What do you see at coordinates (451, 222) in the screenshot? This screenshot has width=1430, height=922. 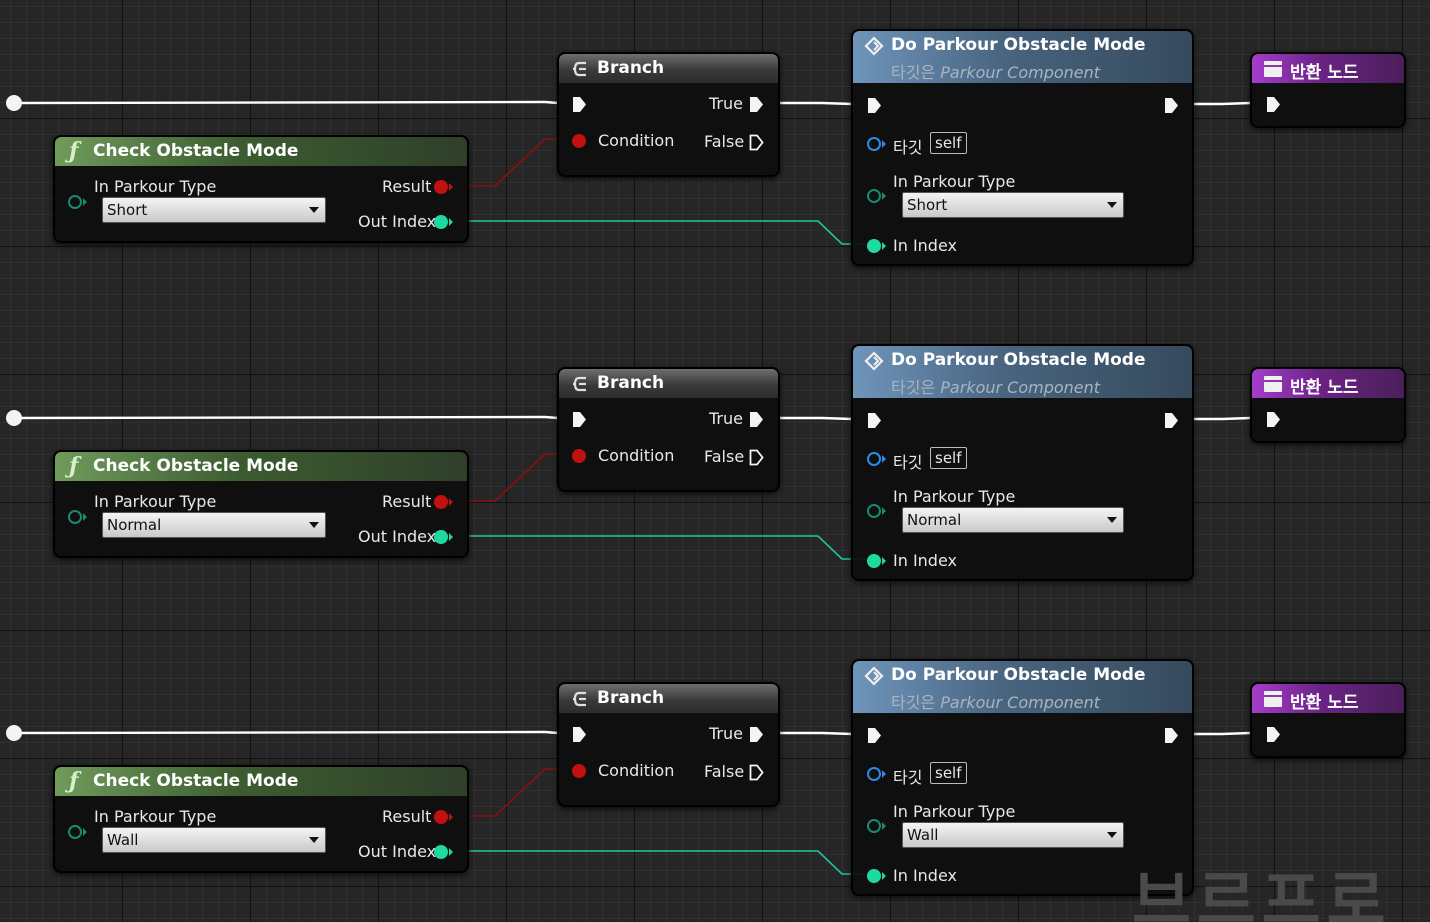 I see `check-out-index-pin-arrow` at bounding box center [451, 222].